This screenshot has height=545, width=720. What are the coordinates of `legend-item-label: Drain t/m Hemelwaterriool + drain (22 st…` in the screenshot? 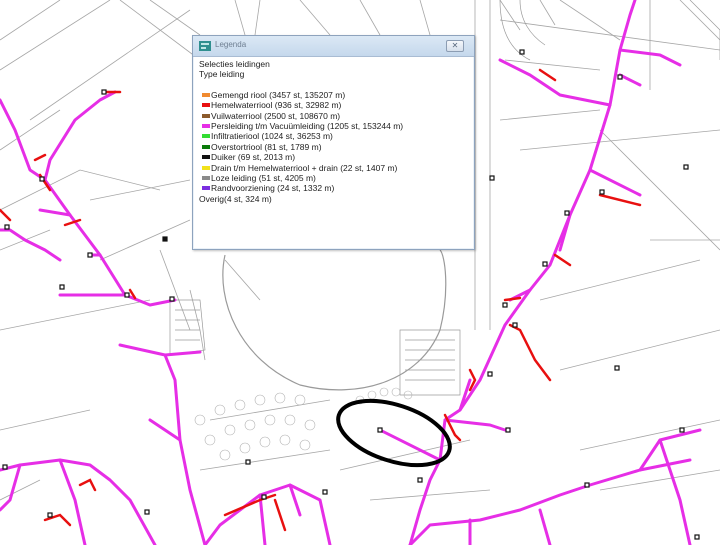 It's located at (304, 167).